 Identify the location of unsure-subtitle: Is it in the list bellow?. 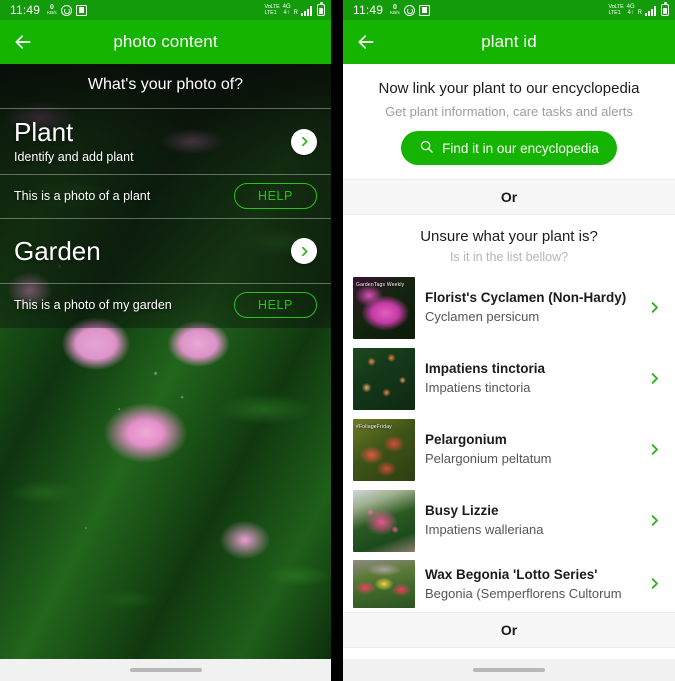
(509, 257).